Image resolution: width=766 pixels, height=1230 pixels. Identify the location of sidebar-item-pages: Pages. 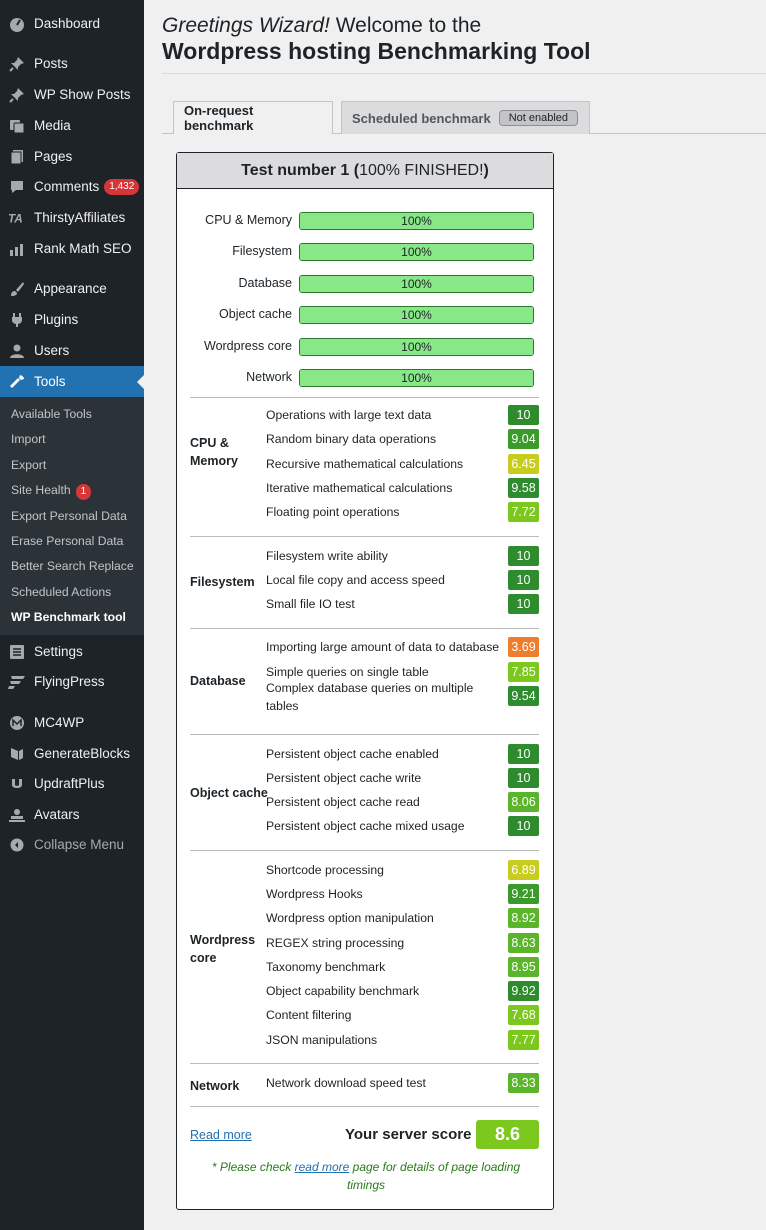
(72, 156).